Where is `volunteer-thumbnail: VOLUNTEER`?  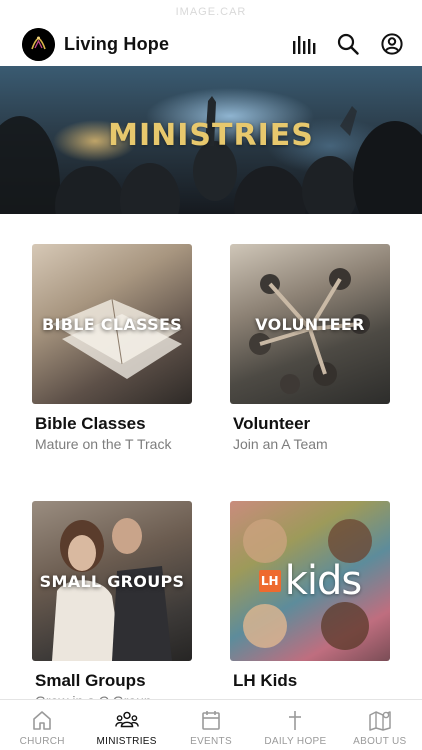
volunteer-thumbnail: VOLUNTEER is located at coordinates (310, 324).